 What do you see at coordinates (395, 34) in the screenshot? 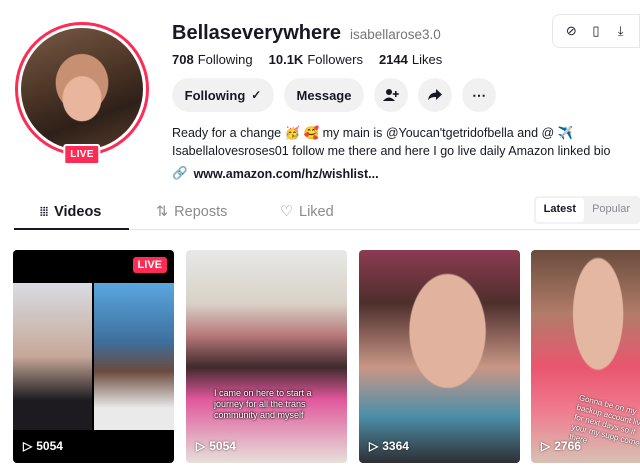
I see `profile-username: isabellarose3.0` at bounding box center [395, 34].